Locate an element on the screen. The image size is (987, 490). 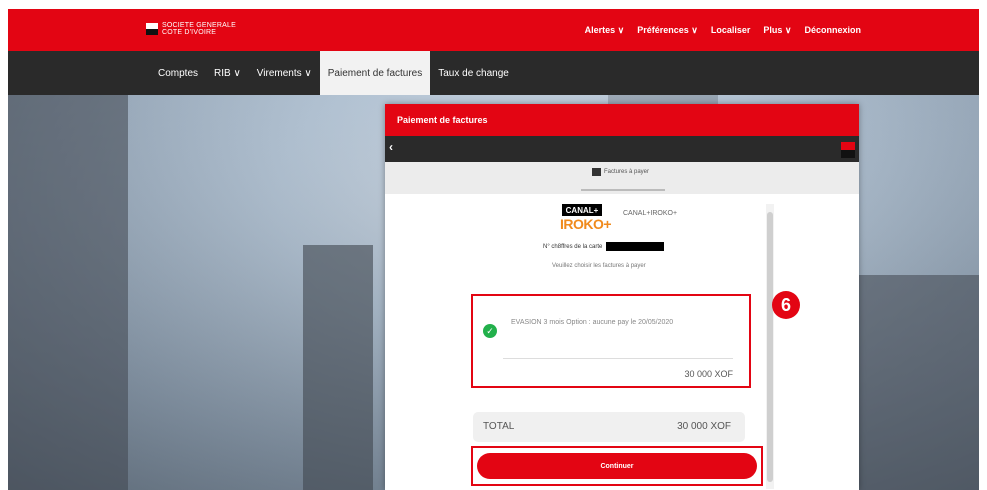
scrollbar is located at coordinates (770, 346).